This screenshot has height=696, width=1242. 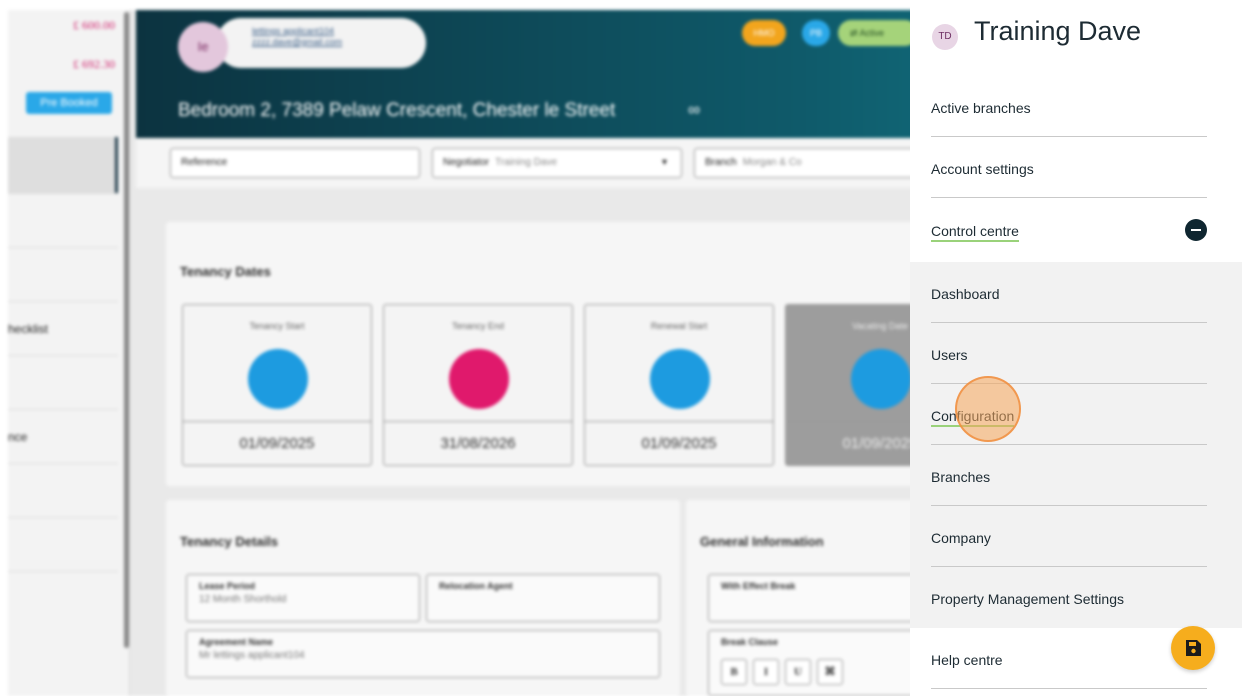 What do you see at coordinates (478, 326) in the screenshot?
I see `tile-label: Tenancy End` at bounding box center [478, 326].